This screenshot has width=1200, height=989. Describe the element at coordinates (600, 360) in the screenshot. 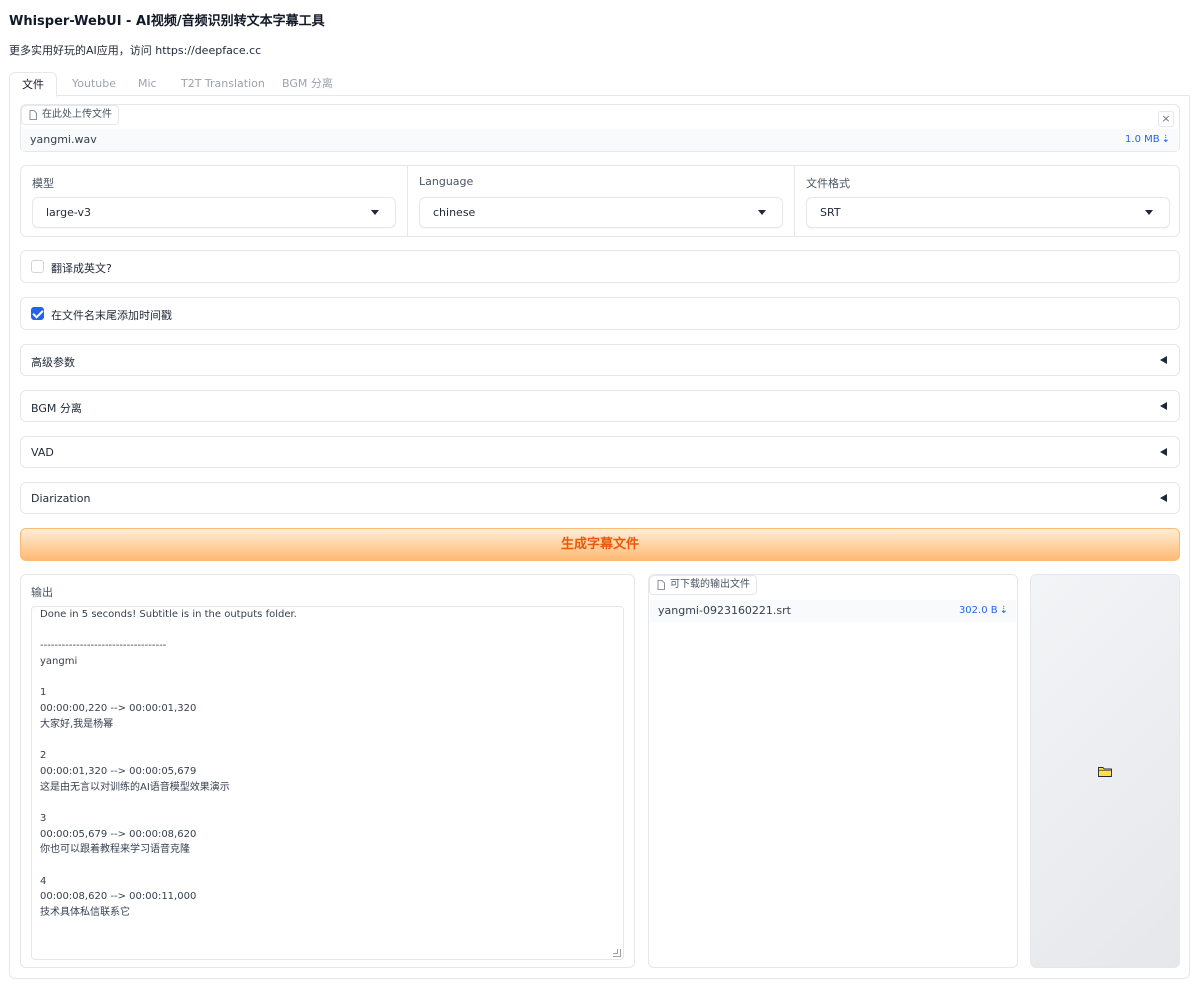

I see `accordion-advanced-params: 高级参数` at that location.